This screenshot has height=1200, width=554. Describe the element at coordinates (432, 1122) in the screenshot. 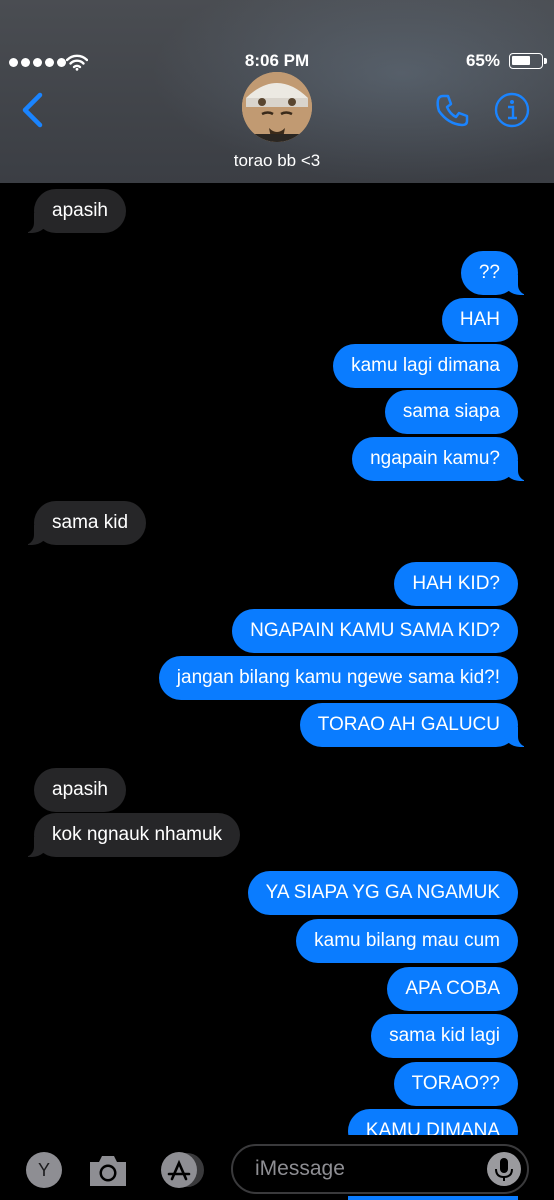

I see `message-outgoing: KAMU DIMANA` at that location.